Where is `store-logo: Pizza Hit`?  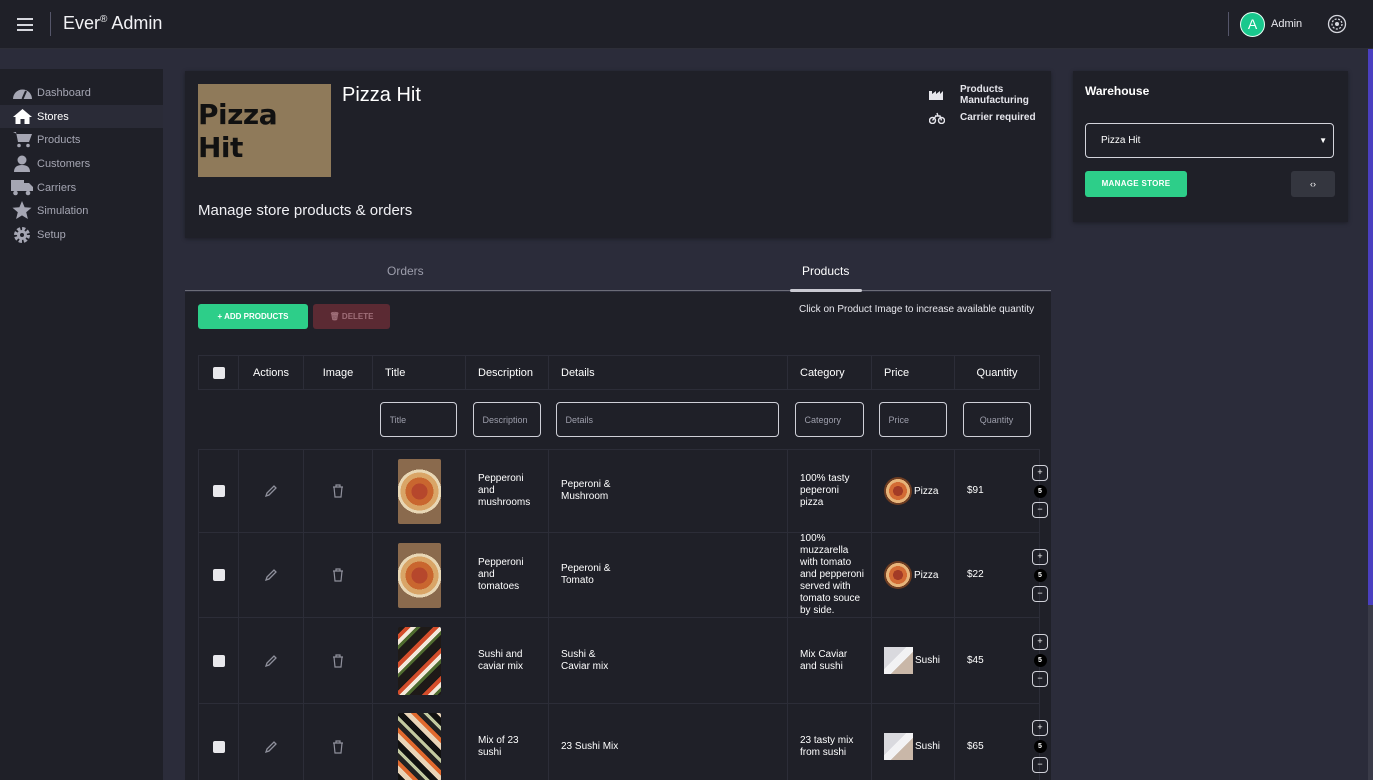
store-logo: Pizza Hit is located at coordinates (264, 130).